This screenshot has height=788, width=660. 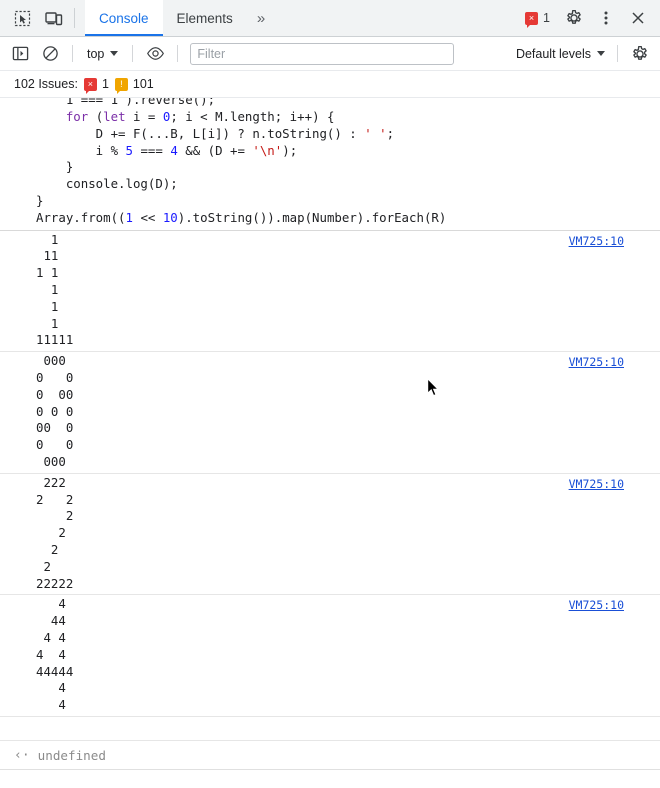 What do you see at coordinates (390, 133) in the screenshot?
I see `code-token: ;` at bounding box center [390, 133].